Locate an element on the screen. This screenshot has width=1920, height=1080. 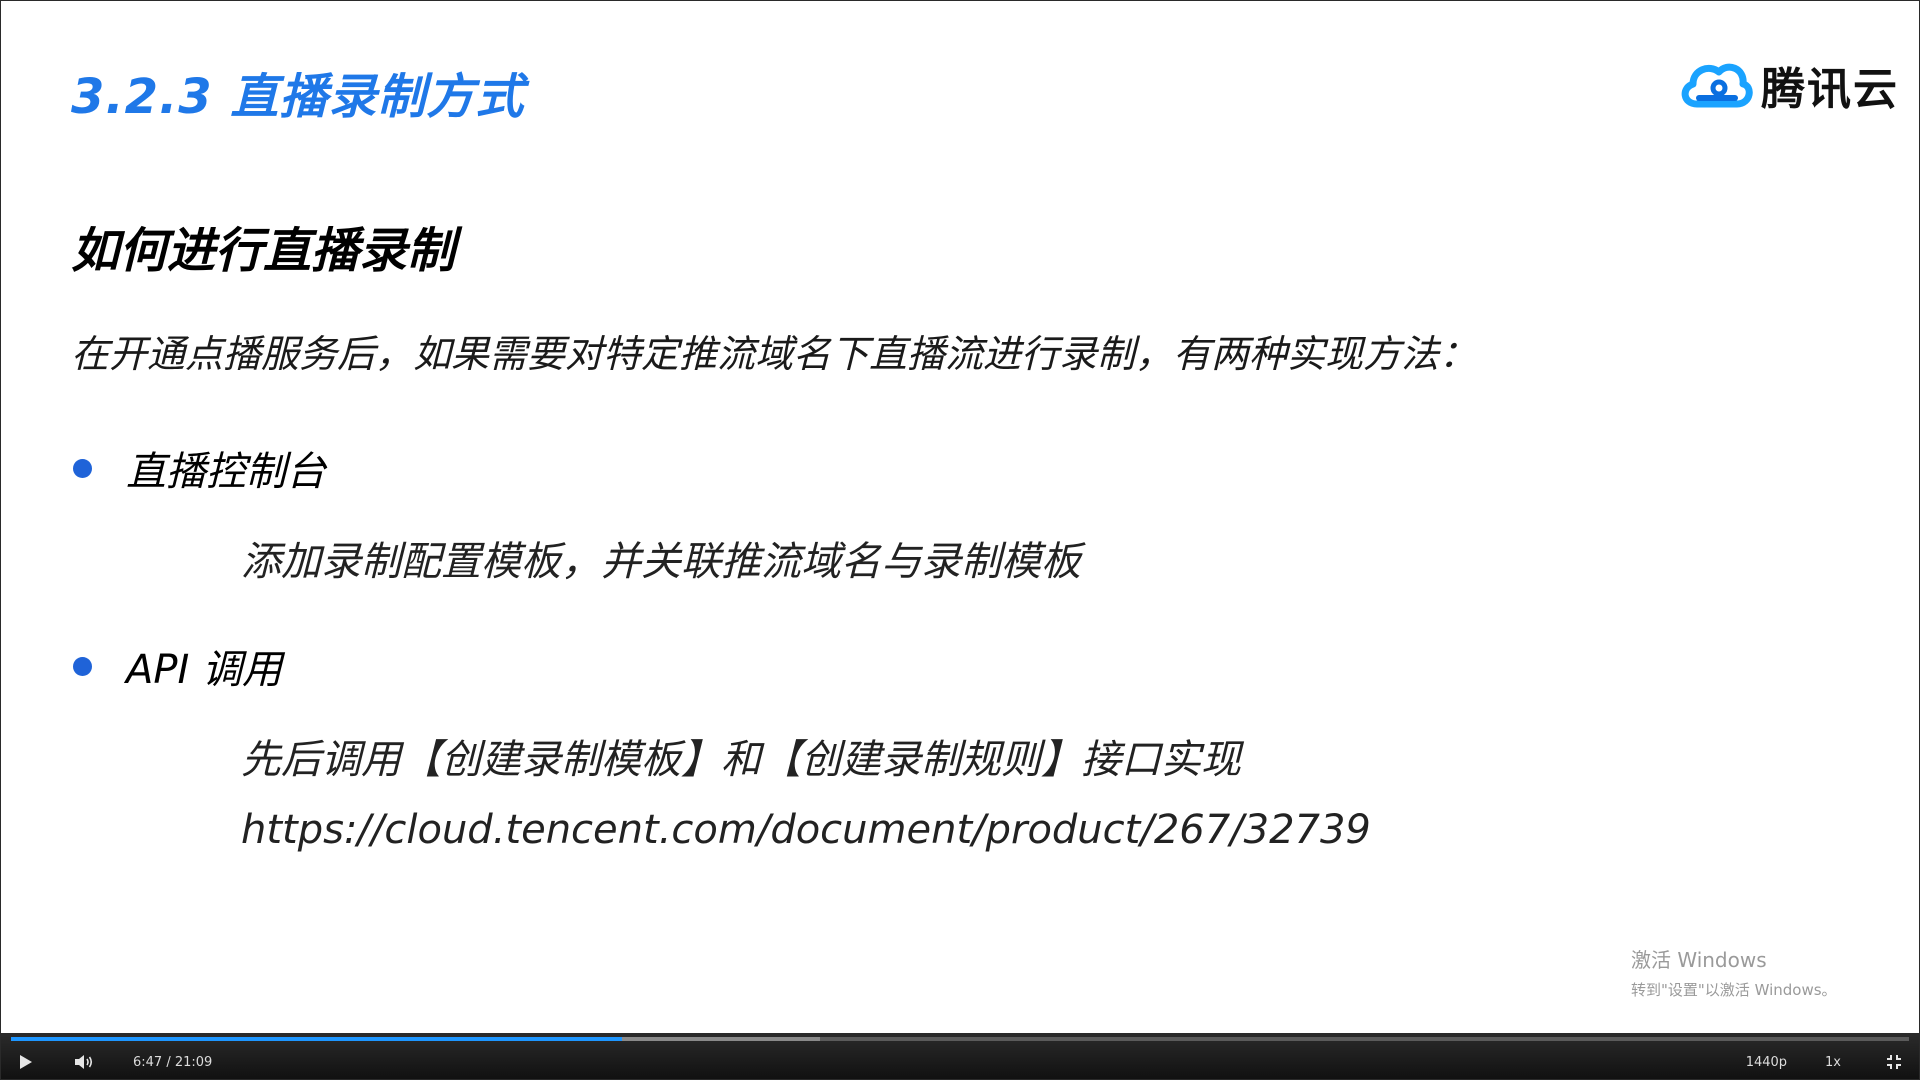
logo-text: 腾讯云 is located at coordinates (1830, 89).